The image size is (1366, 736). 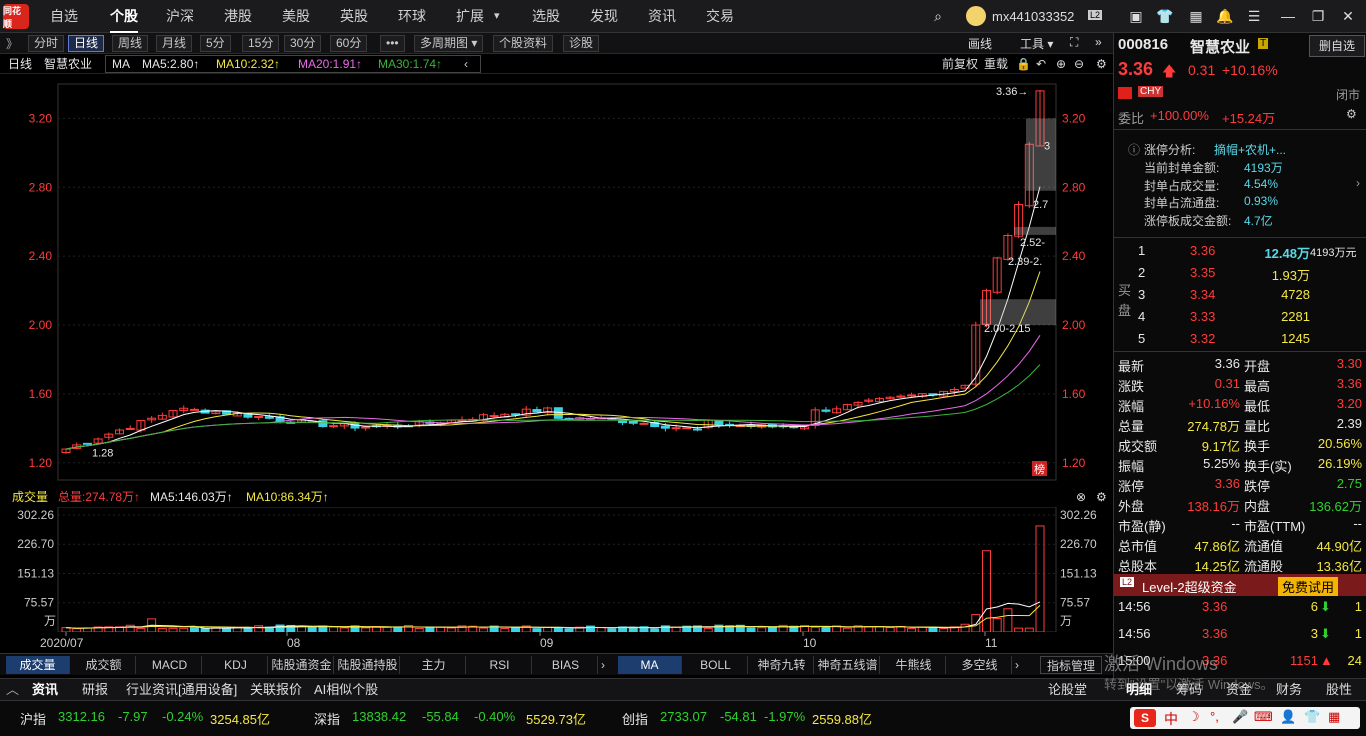 I want to click on chinese-mode-icon: 中, so click(x=1171, y=719).